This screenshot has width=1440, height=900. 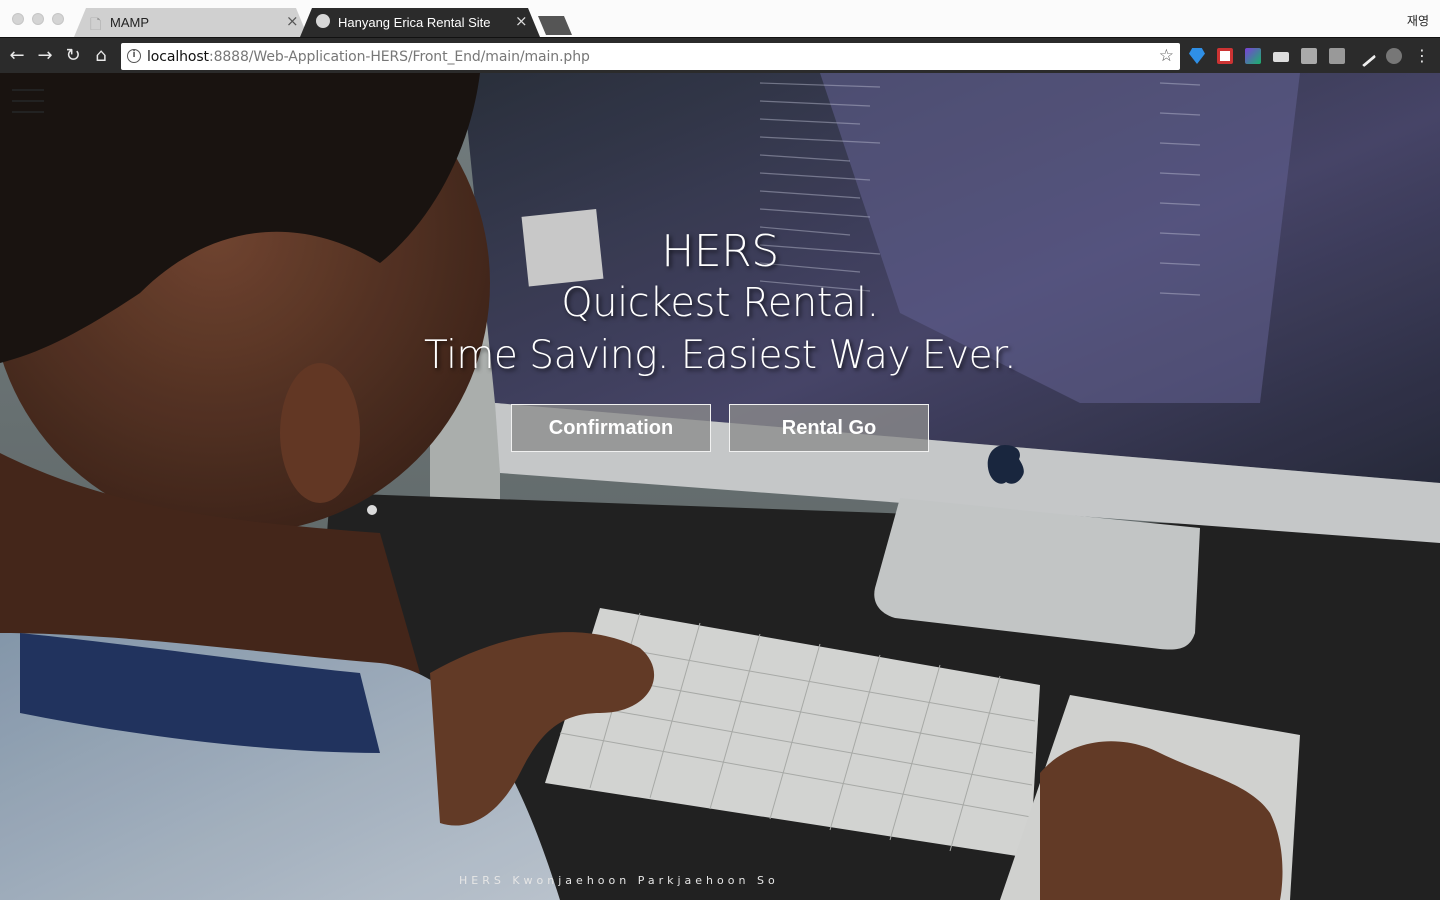 What do you see at coordinates (555, 25) in the screenshot?
I see `new-tab-icon` at bounding box center [555, 25].